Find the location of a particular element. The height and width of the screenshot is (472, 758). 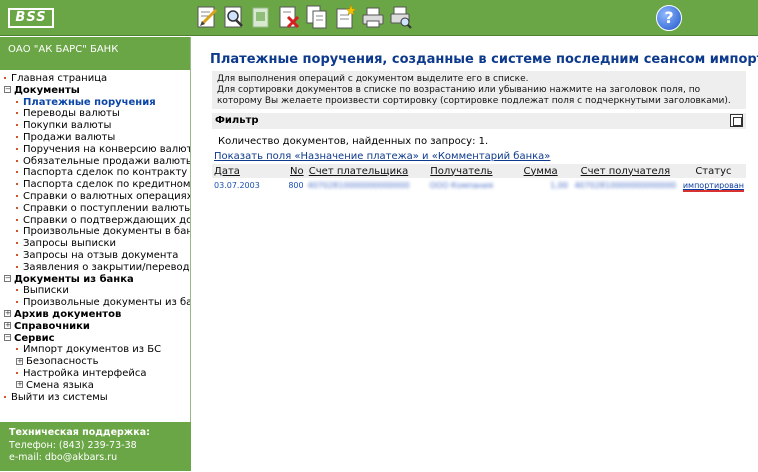

filter-bar: Фильтр is located at coordinates (479, 121).